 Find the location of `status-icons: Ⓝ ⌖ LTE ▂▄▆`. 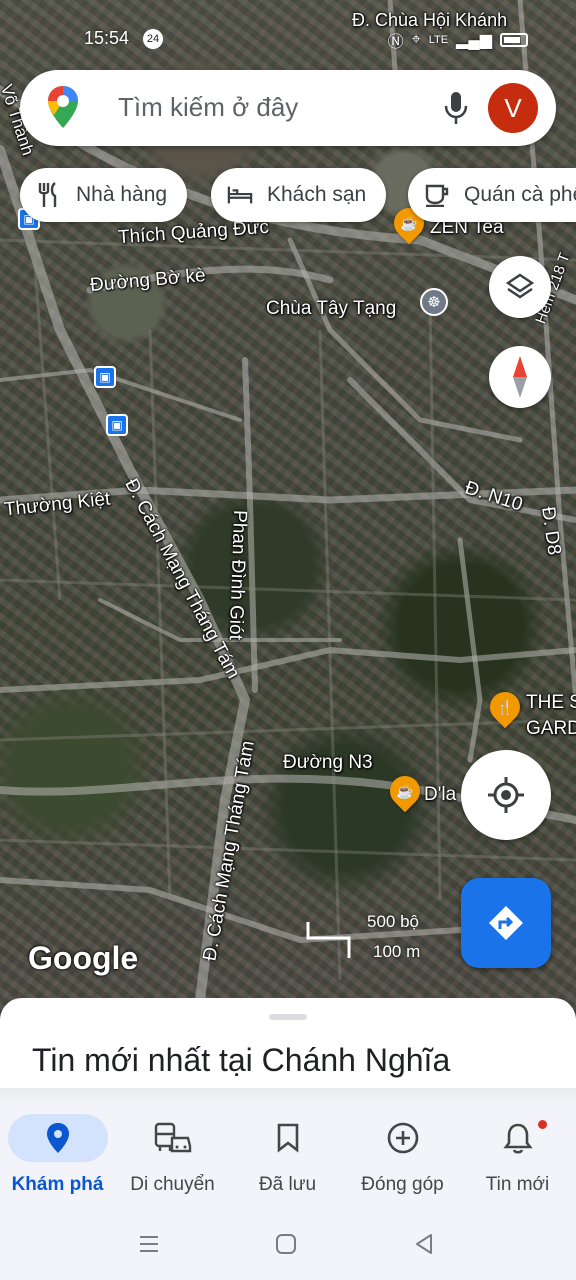

status-icons: Ⓝ ⌖ LTE ▂▄▆ is located at coordinates (458, 40).